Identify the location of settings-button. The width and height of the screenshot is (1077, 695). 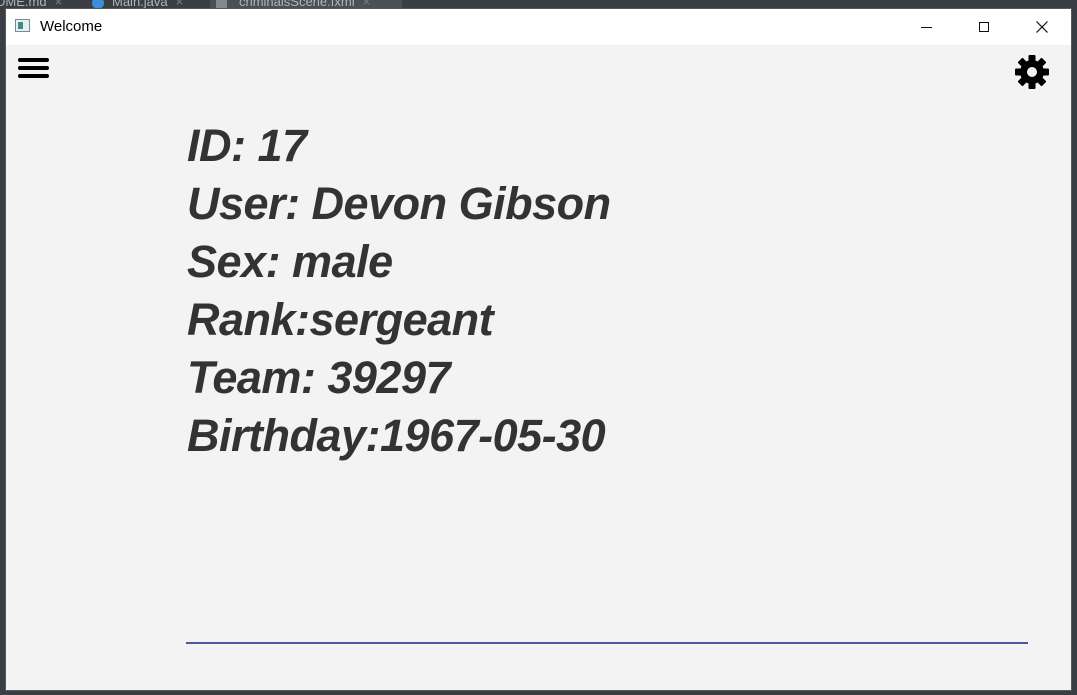
(1032, 72).